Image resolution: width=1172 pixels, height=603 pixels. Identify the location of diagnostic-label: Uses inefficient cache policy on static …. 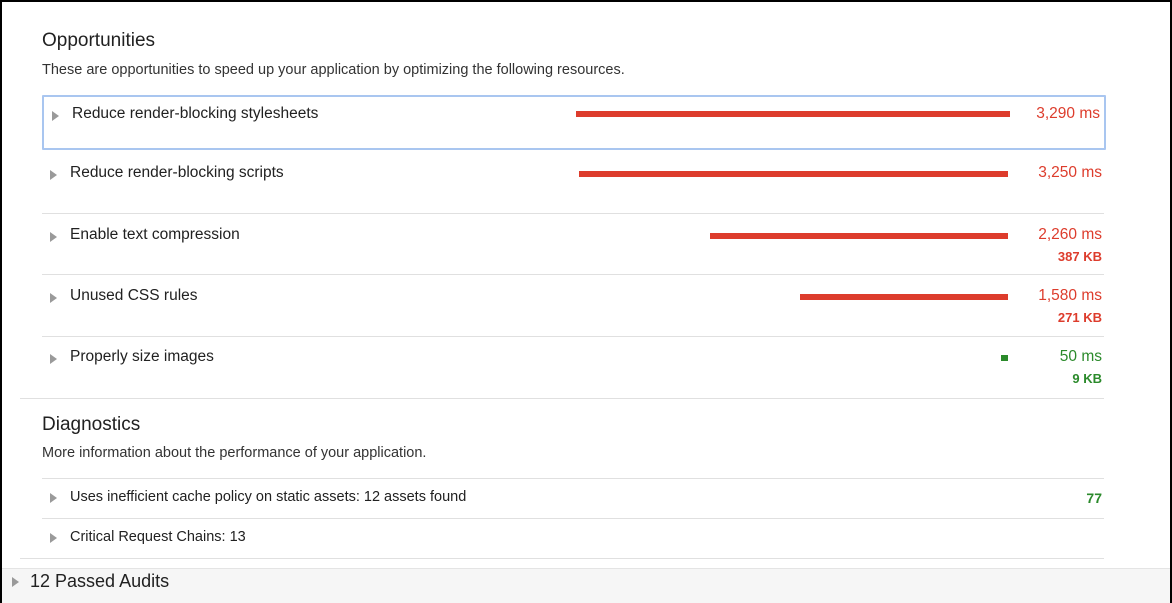
(268, 497).